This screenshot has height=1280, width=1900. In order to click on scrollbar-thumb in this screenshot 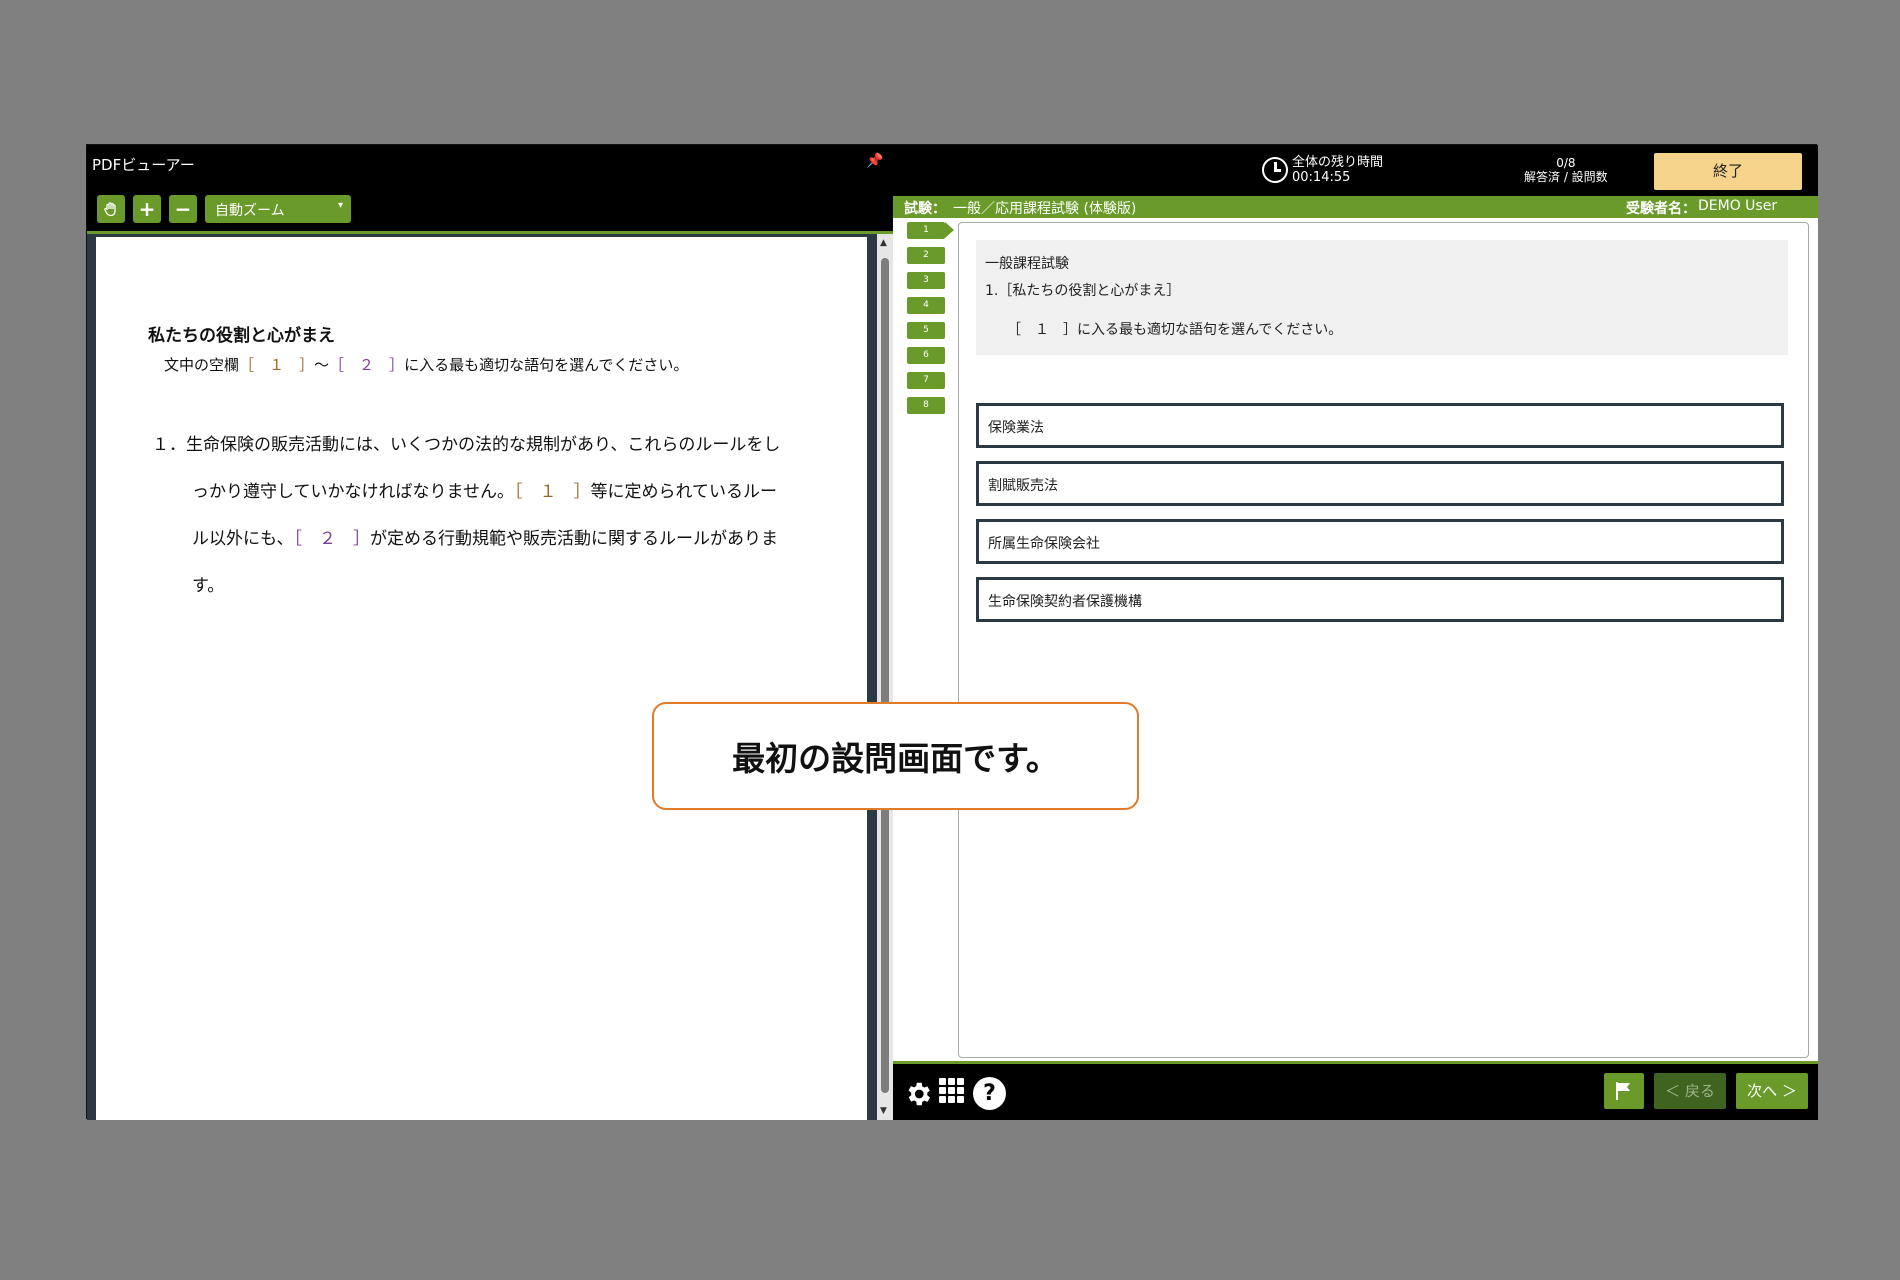, I will do `click(885, 675)`.